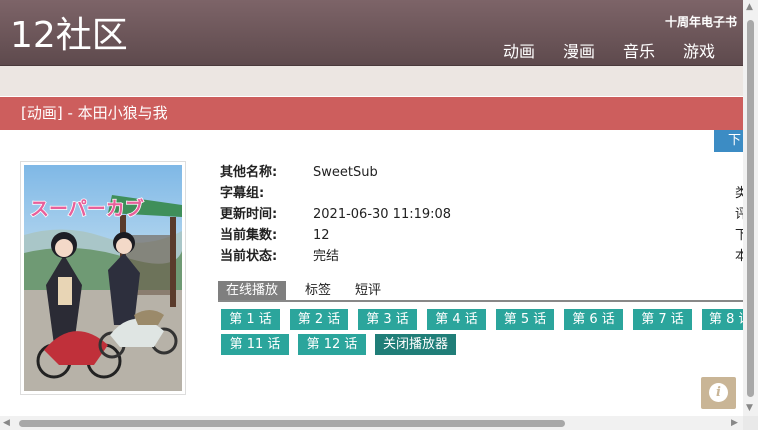 Image resolution: width=758 pixels, height=430 pixels. Describe the element at coordinates (749, 7) in the screenshot. I see `scroll-up-arrow-icon: ▲` at that location.